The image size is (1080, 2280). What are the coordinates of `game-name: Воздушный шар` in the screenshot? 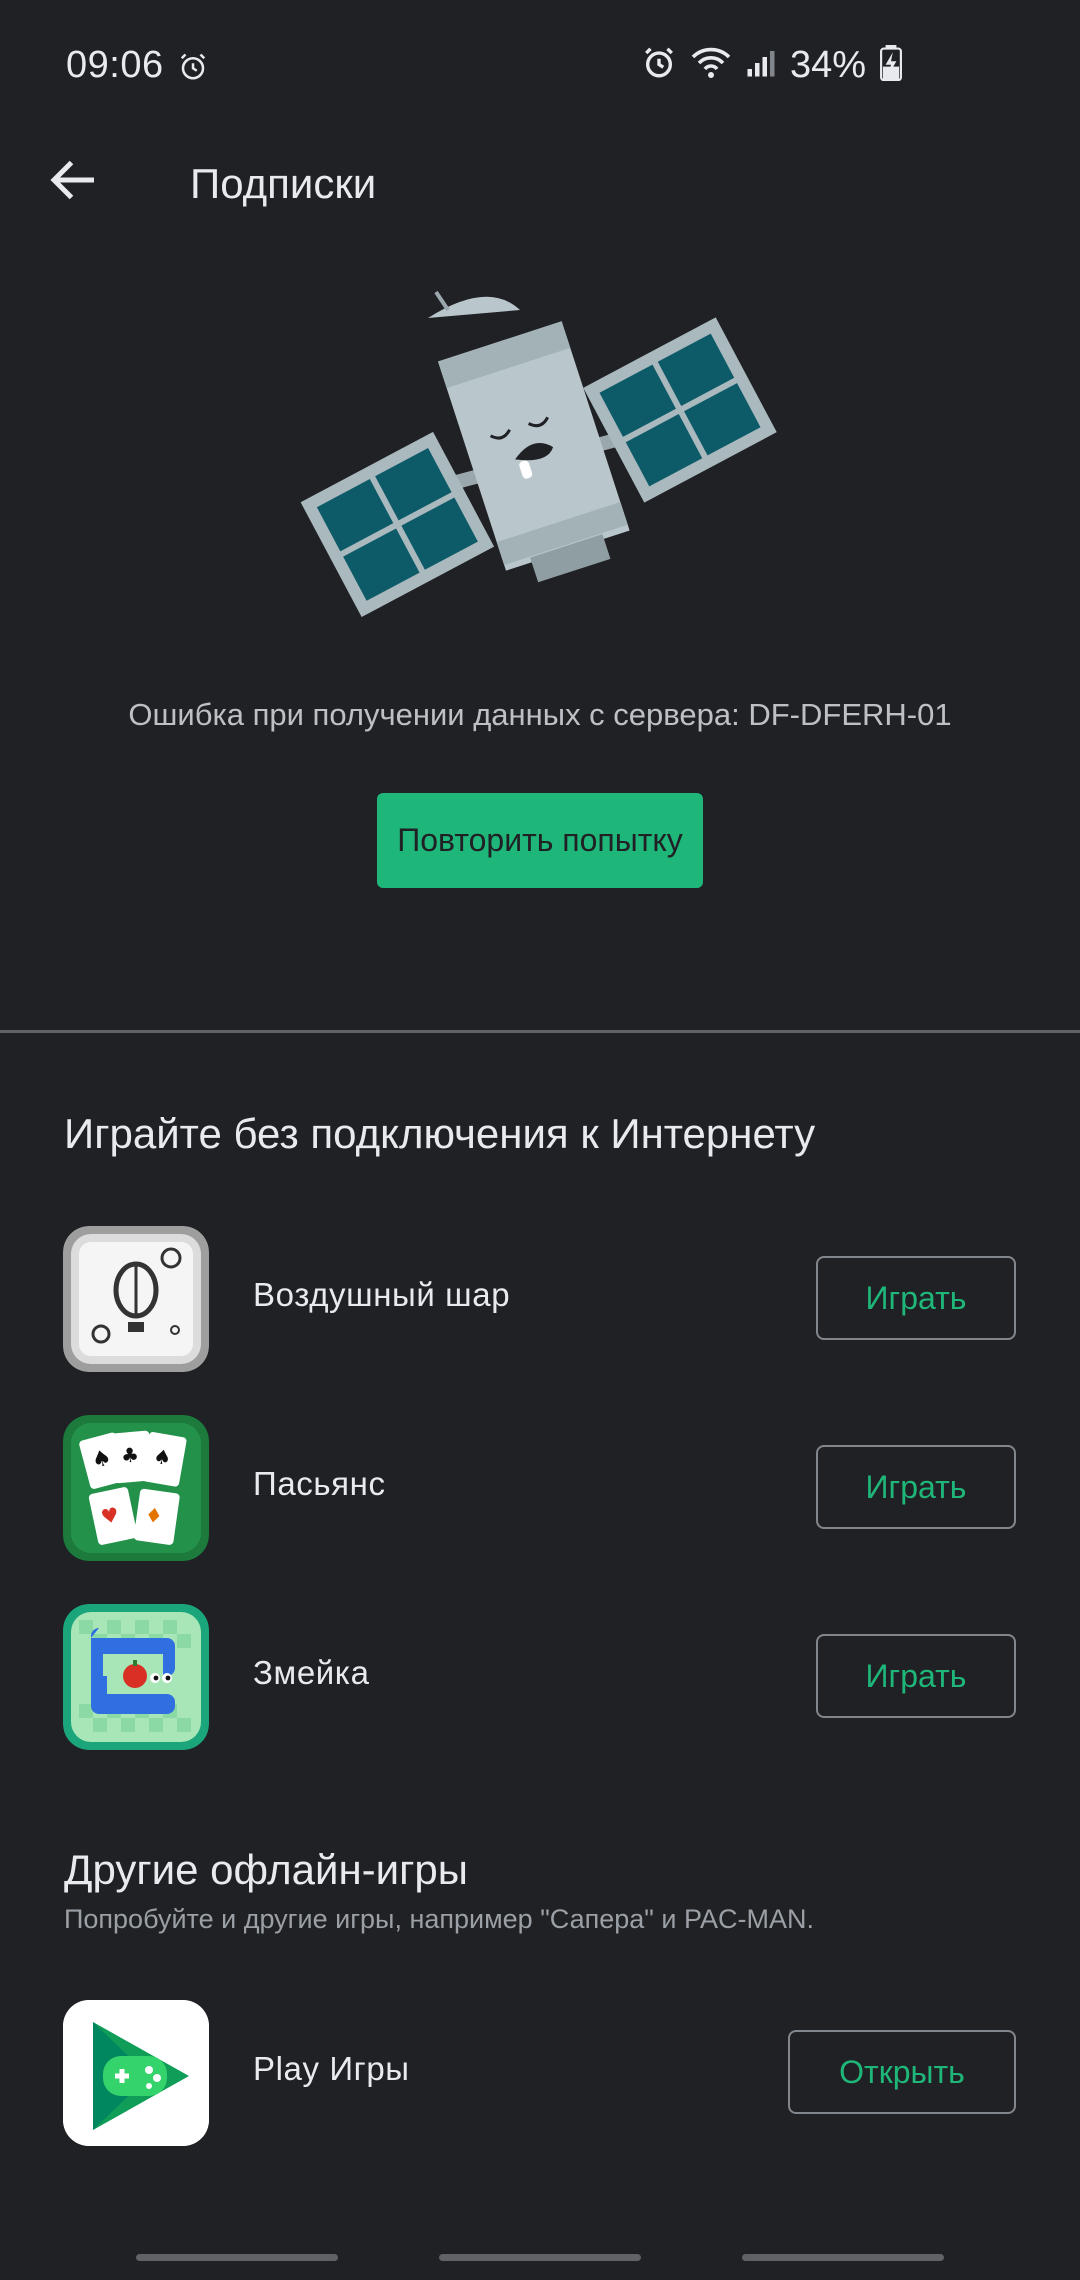 It's located at (382, 1294).